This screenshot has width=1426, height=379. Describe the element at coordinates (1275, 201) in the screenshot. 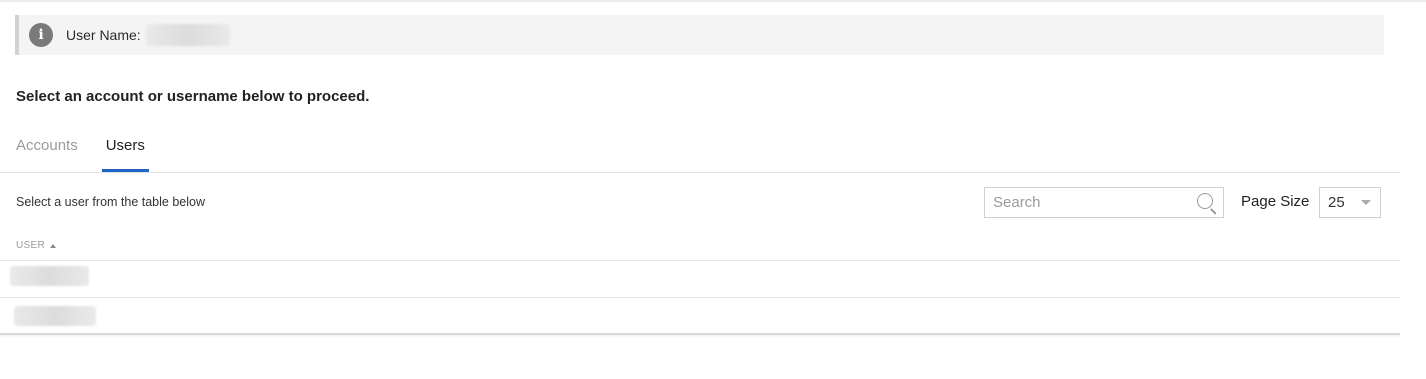

I see `page-size-label: Page Size` at that location.